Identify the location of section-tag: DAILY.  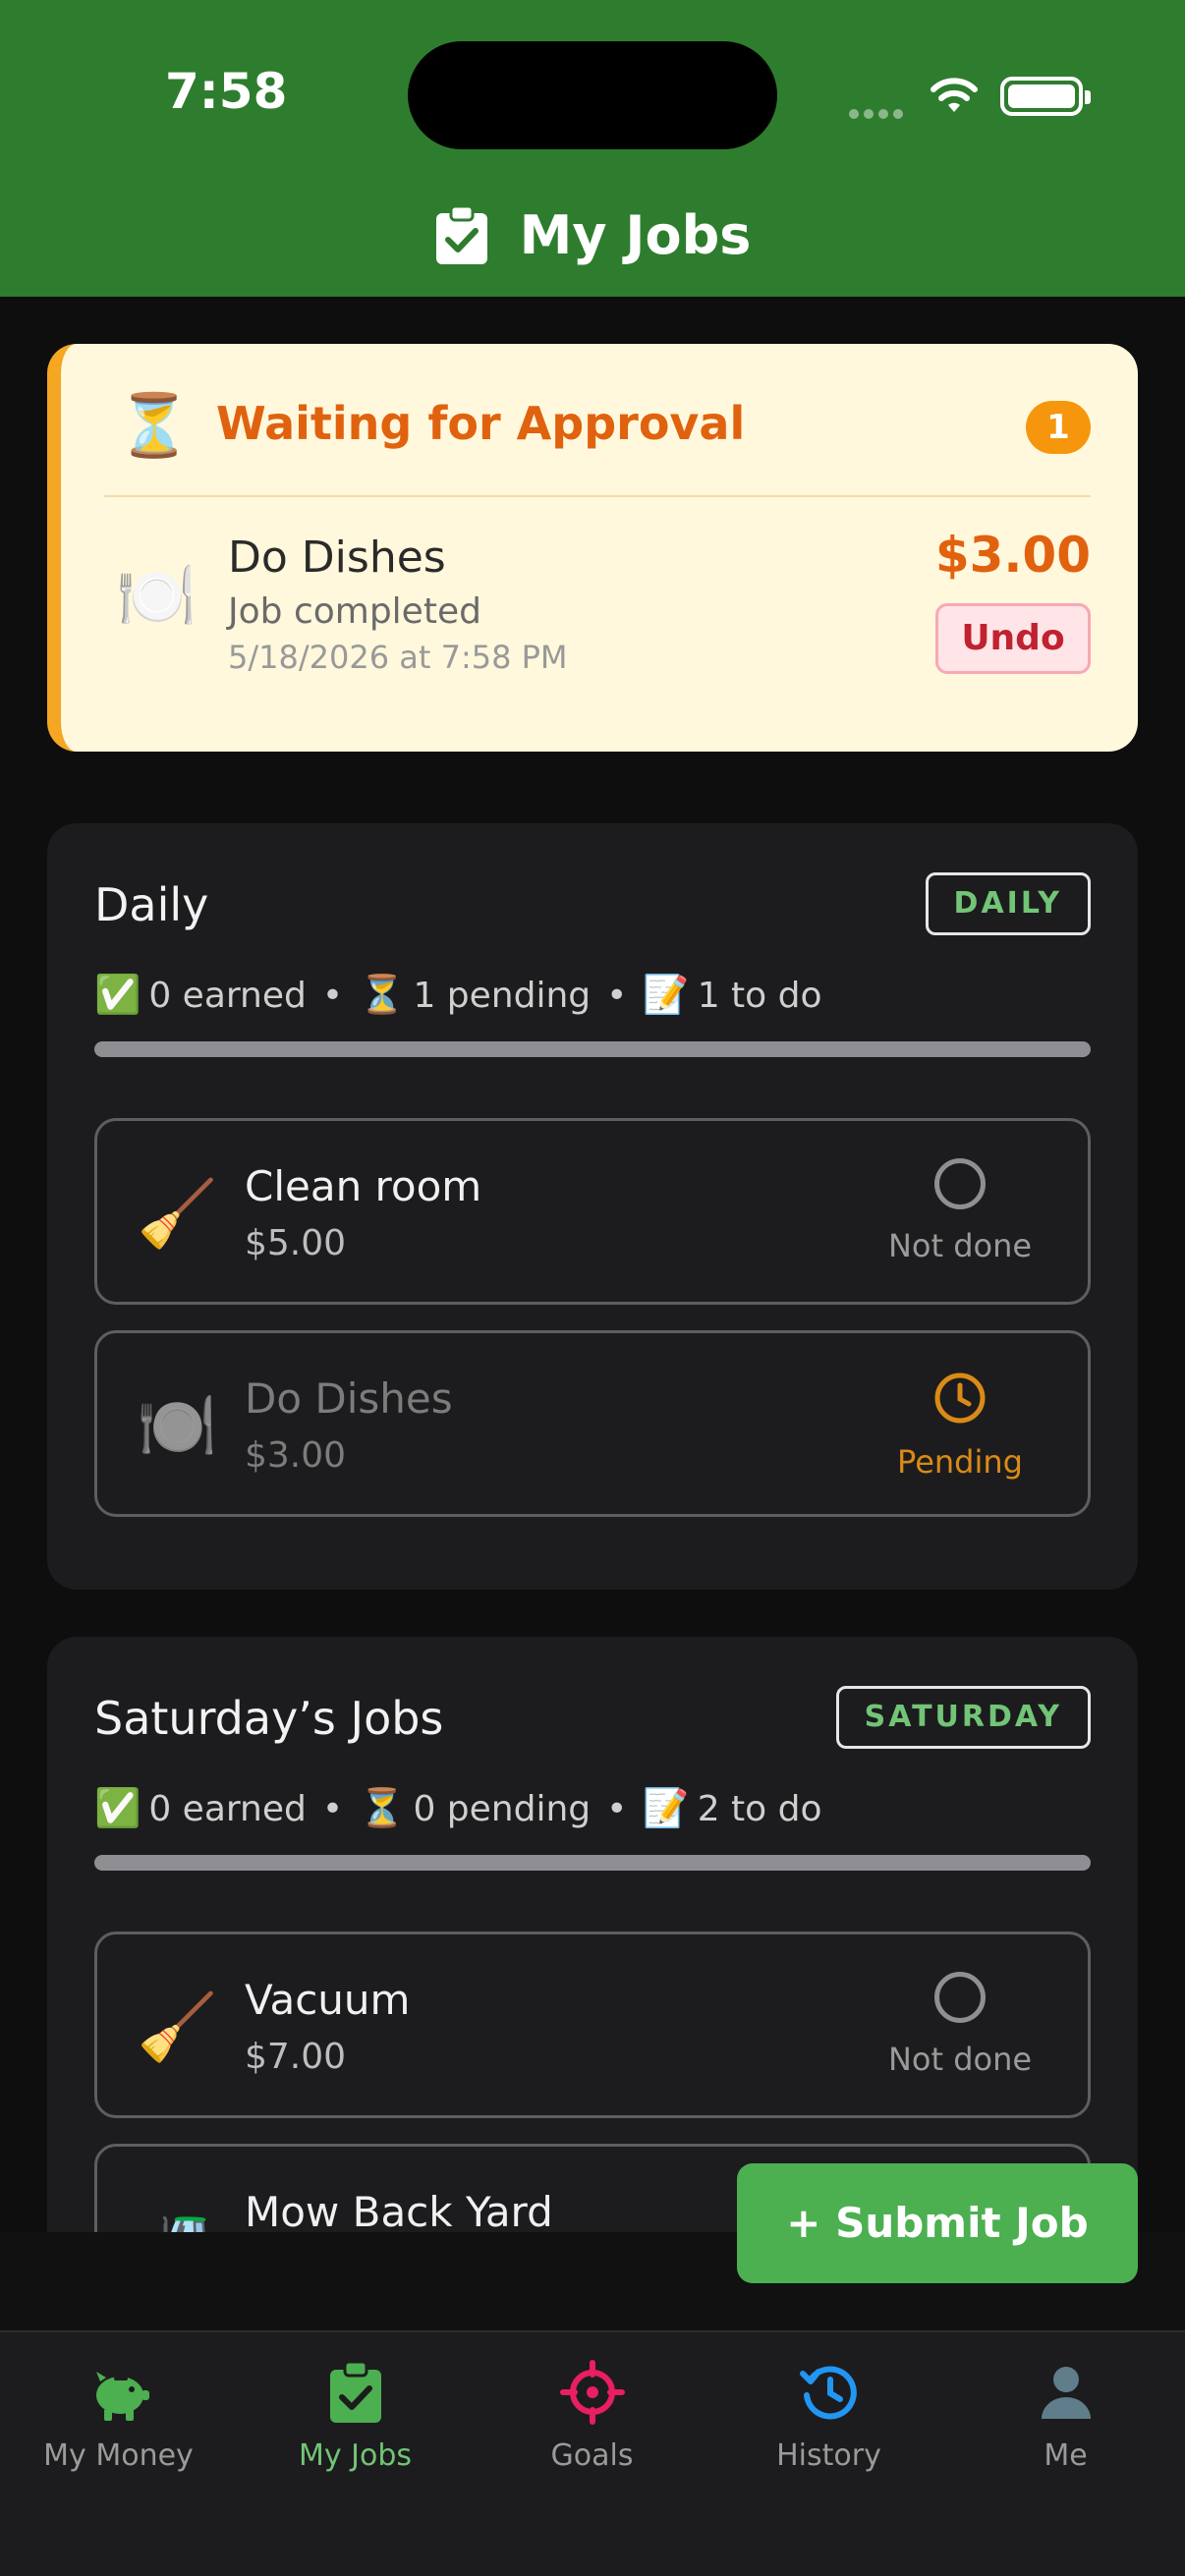
(1008, 903).